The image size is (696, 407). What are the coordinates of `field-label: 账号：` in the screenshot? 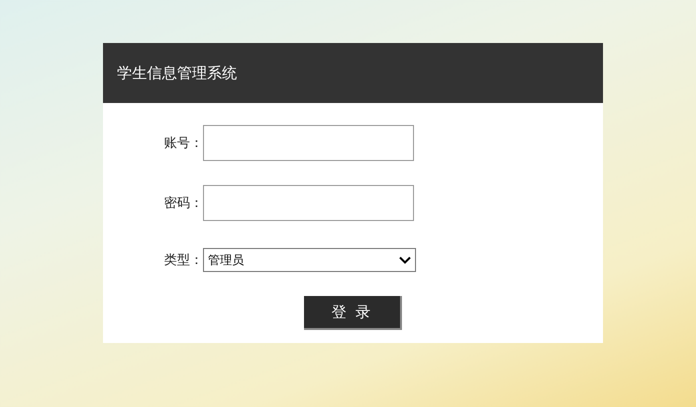 It's located at (183, 143).